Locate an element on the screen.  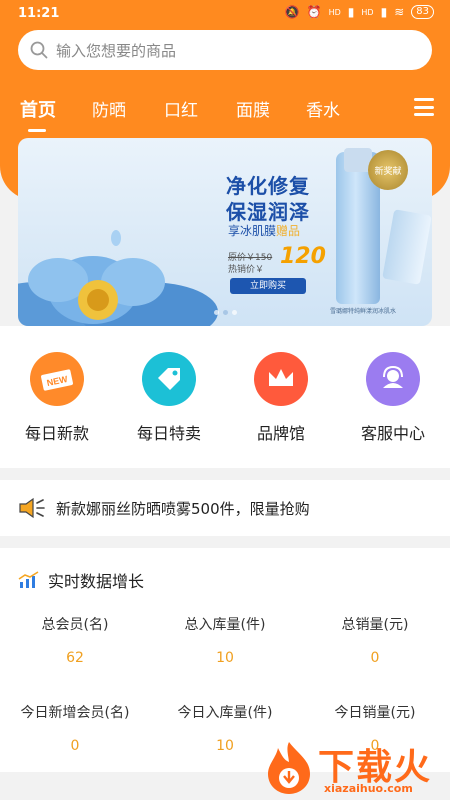
banner-title-line1: 净化修复 is located at coordinates (268, 186).